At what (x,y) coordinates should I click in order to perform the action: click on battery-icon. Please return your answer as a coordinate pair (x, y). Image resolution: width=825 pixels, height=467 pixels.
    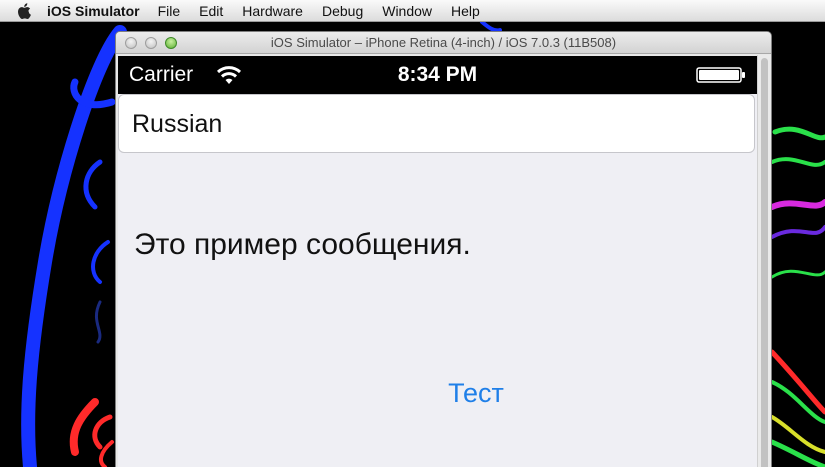
    Looking at the image, I should click on (720, 75).